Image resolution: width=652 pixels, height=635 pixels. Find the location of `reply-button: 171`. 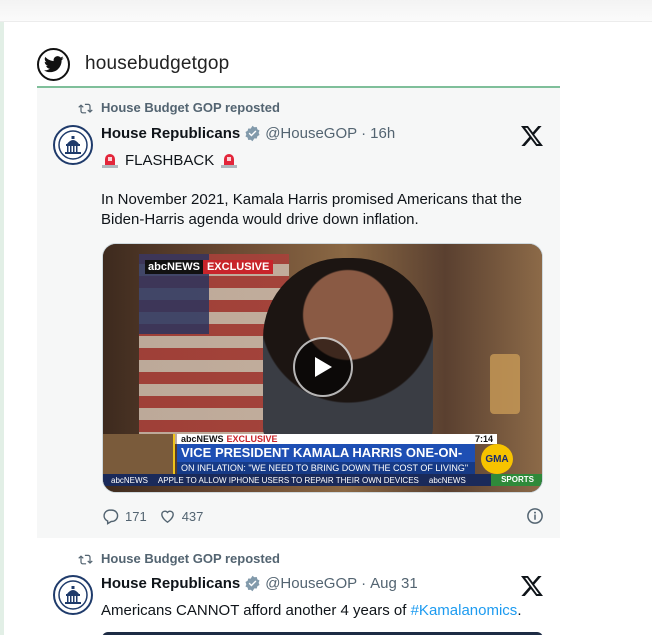

reply-button: 171 is located at coordinates (124, 516).